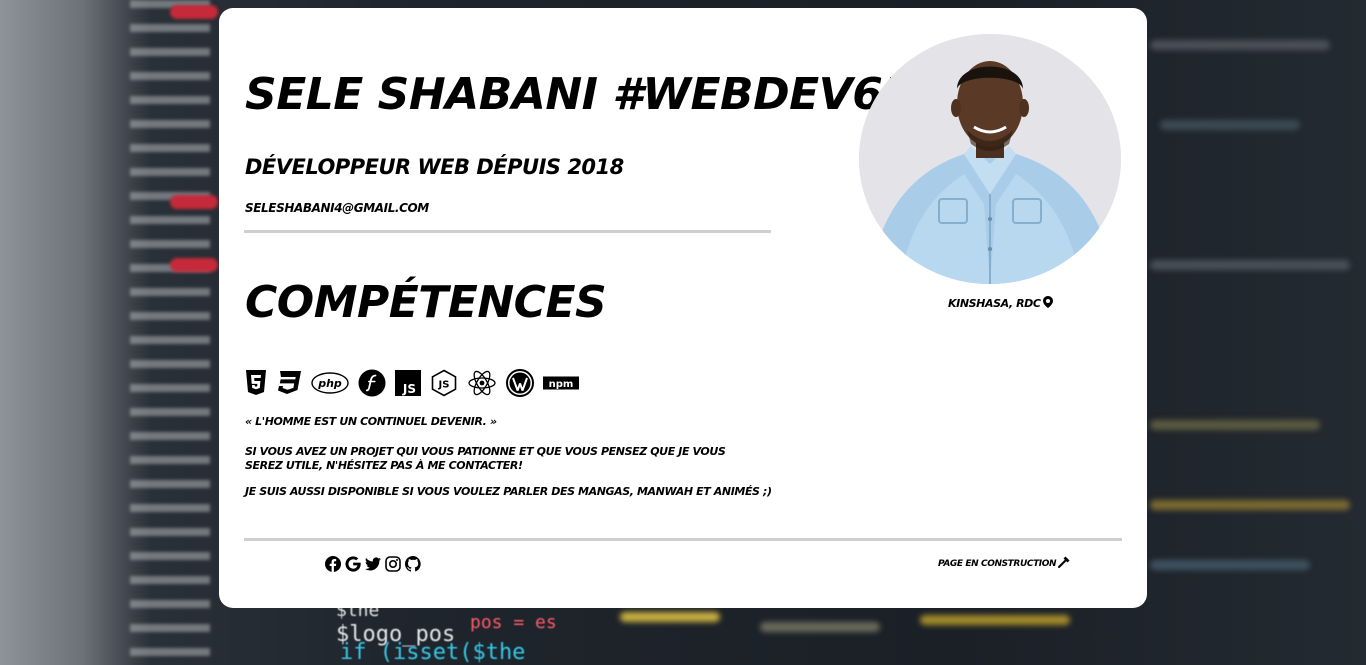 This screenshot has height=665, width=1366. What do you see at coordinates (683, 539) in the screenshot?
I see `footer-divider` at bounding box center [683, 539].